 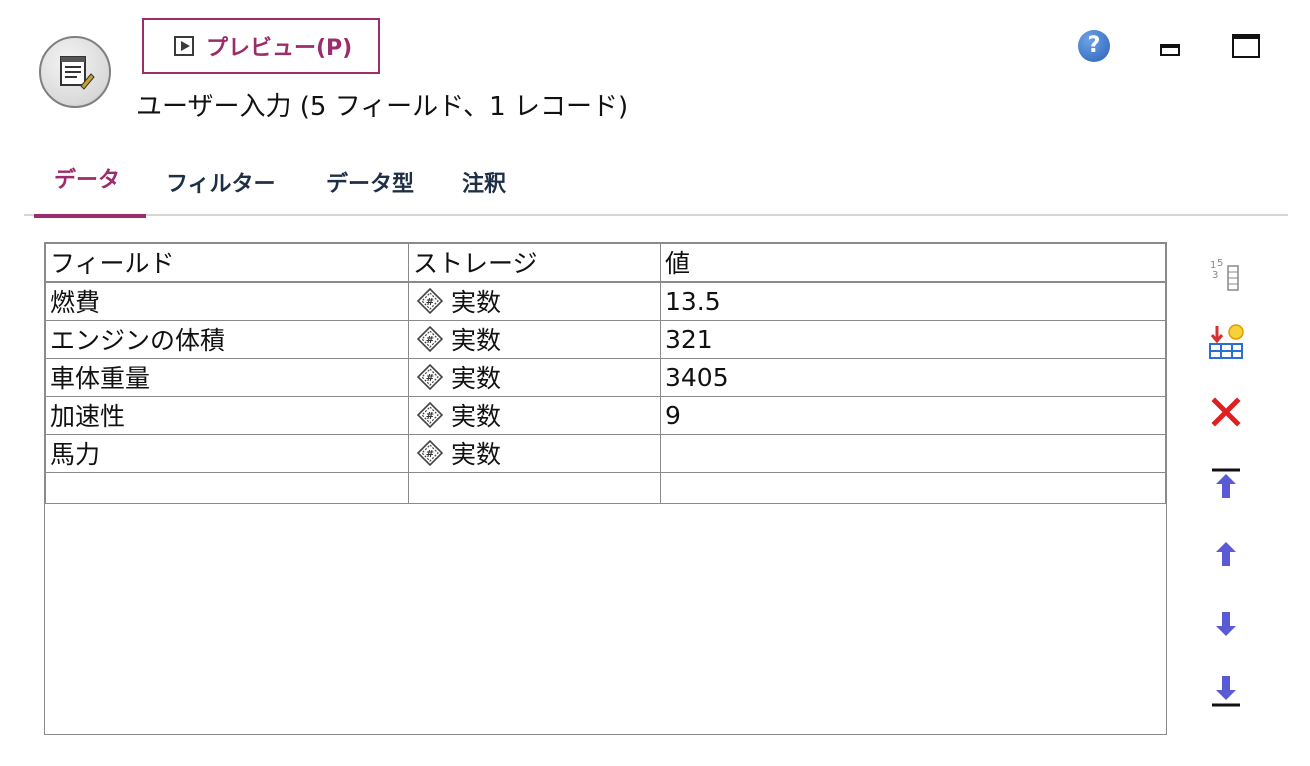 I want to click on table-header-row: フィールド ストレージ 値, so click(x=605, y=263).